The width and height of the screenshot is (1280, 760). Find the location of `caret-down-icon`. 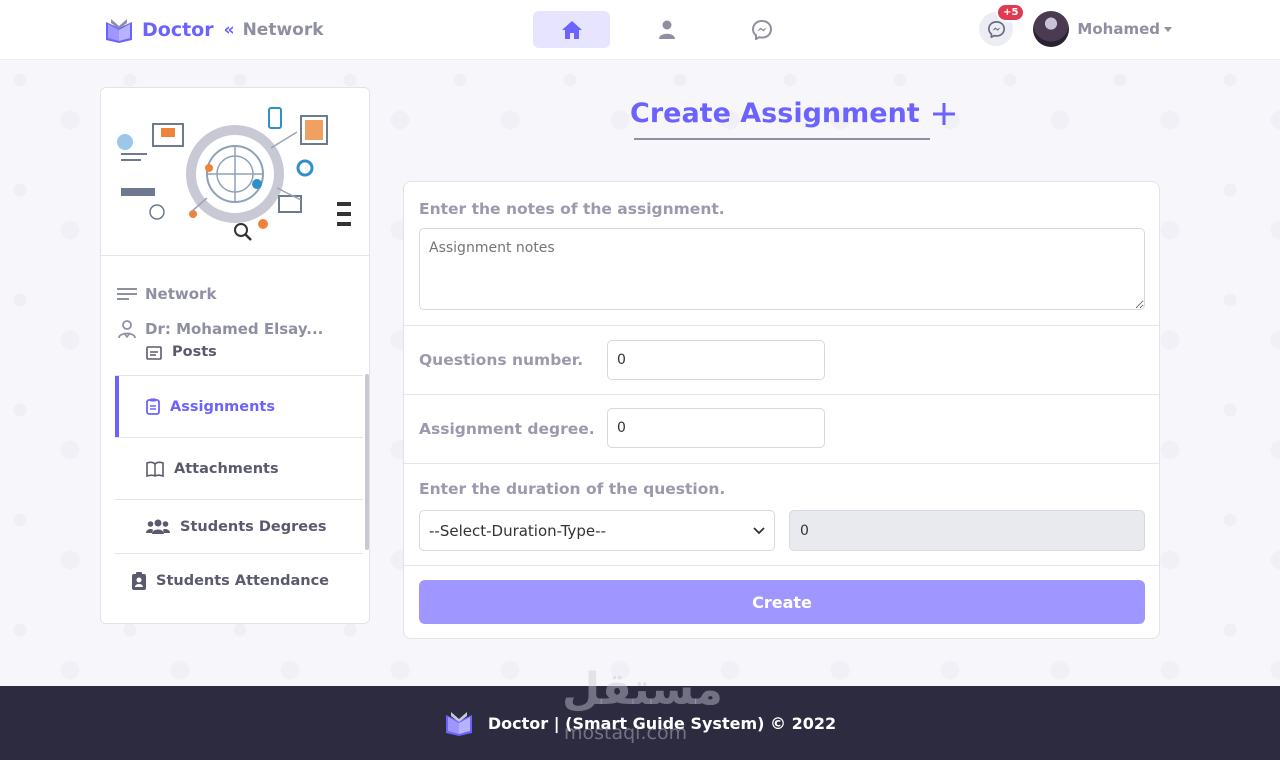

caret-down-icon is located at coordinates (1168, 29).